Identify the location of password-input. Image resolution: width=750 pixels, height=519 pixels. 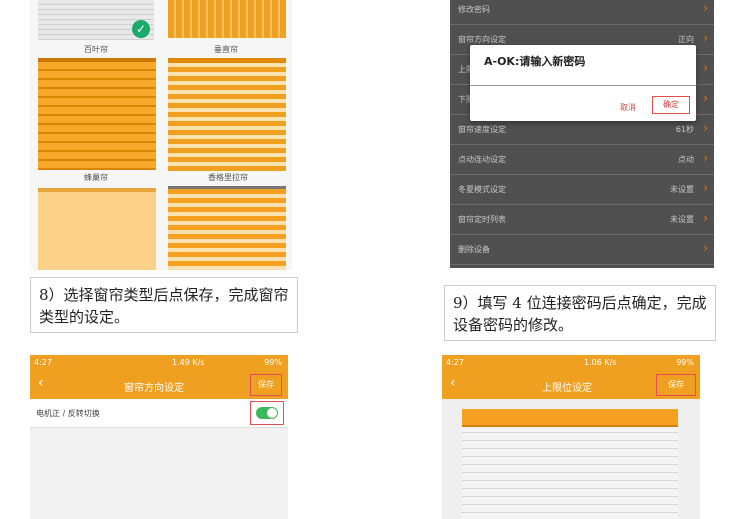
(583, 85).